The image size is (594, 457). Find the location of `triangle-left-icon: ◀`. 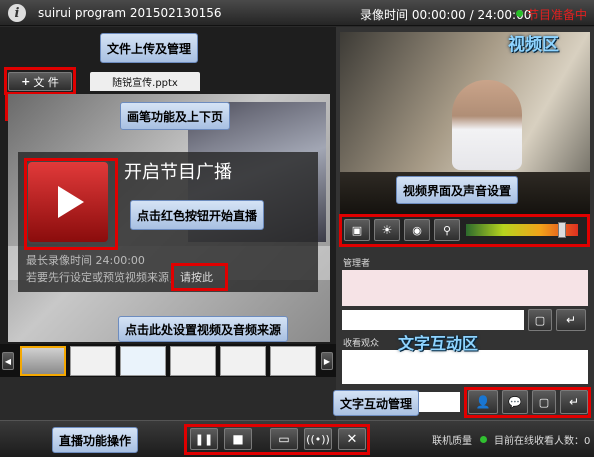

triangle-left-icon: ◀ is located at coordinates (8, 361).